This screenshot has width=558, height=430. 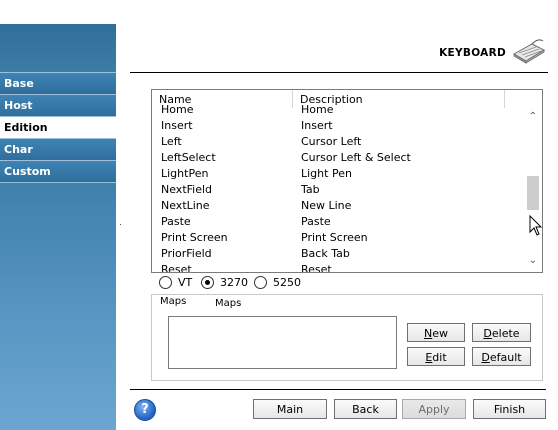 I want to click on default-label: efault, so click(x=505, y=357).